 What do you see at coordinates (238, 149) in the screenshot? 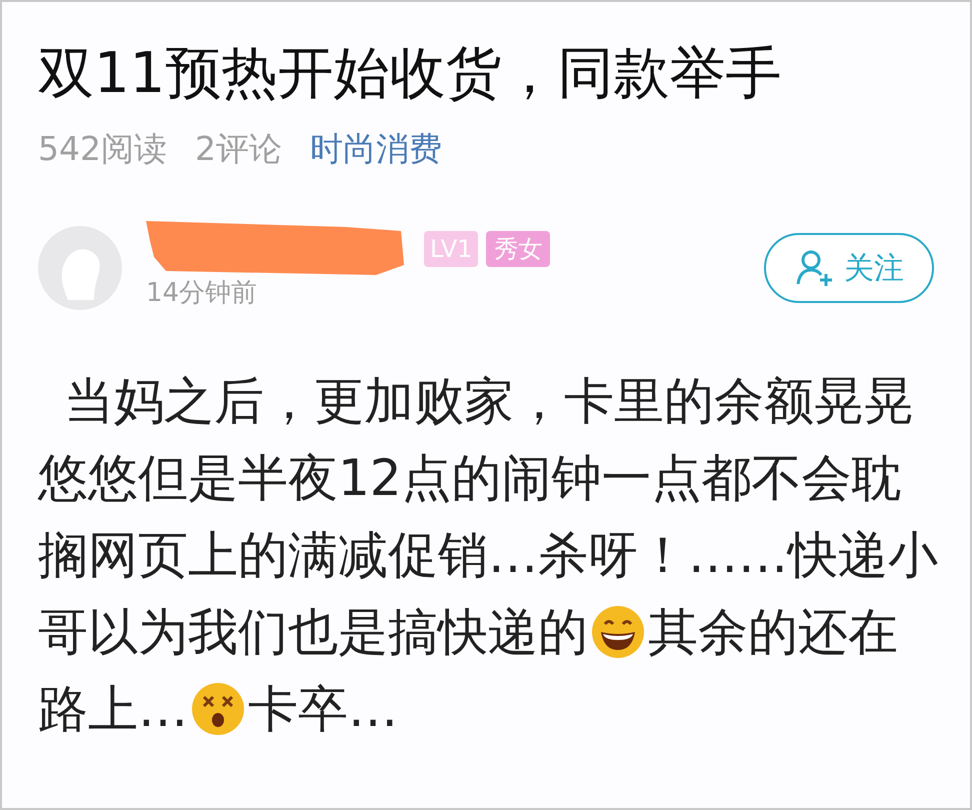
I see `comment-count: 2评论` at bounding box center [238, 149].